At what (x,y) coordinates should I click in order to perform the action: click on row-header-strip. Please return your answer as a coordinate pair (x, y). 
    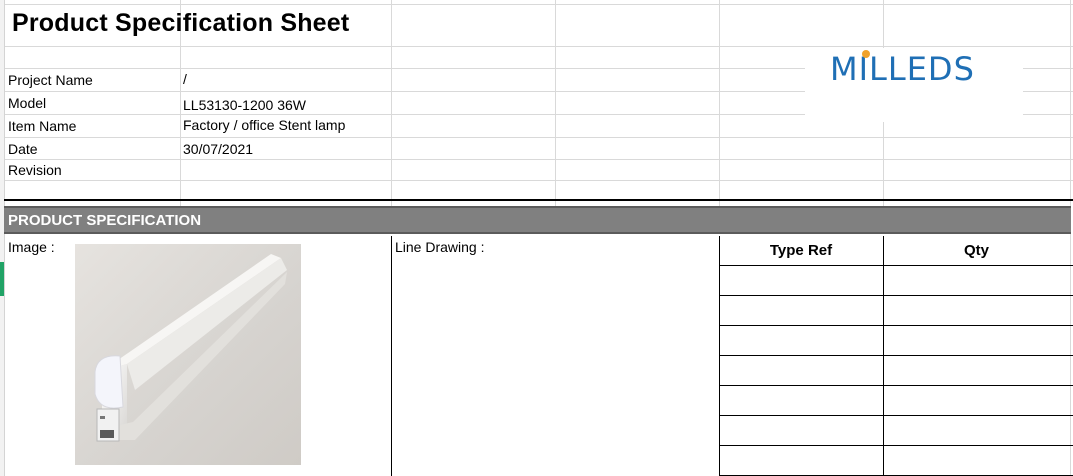
    Looking at the image, I should click on (2, 238).